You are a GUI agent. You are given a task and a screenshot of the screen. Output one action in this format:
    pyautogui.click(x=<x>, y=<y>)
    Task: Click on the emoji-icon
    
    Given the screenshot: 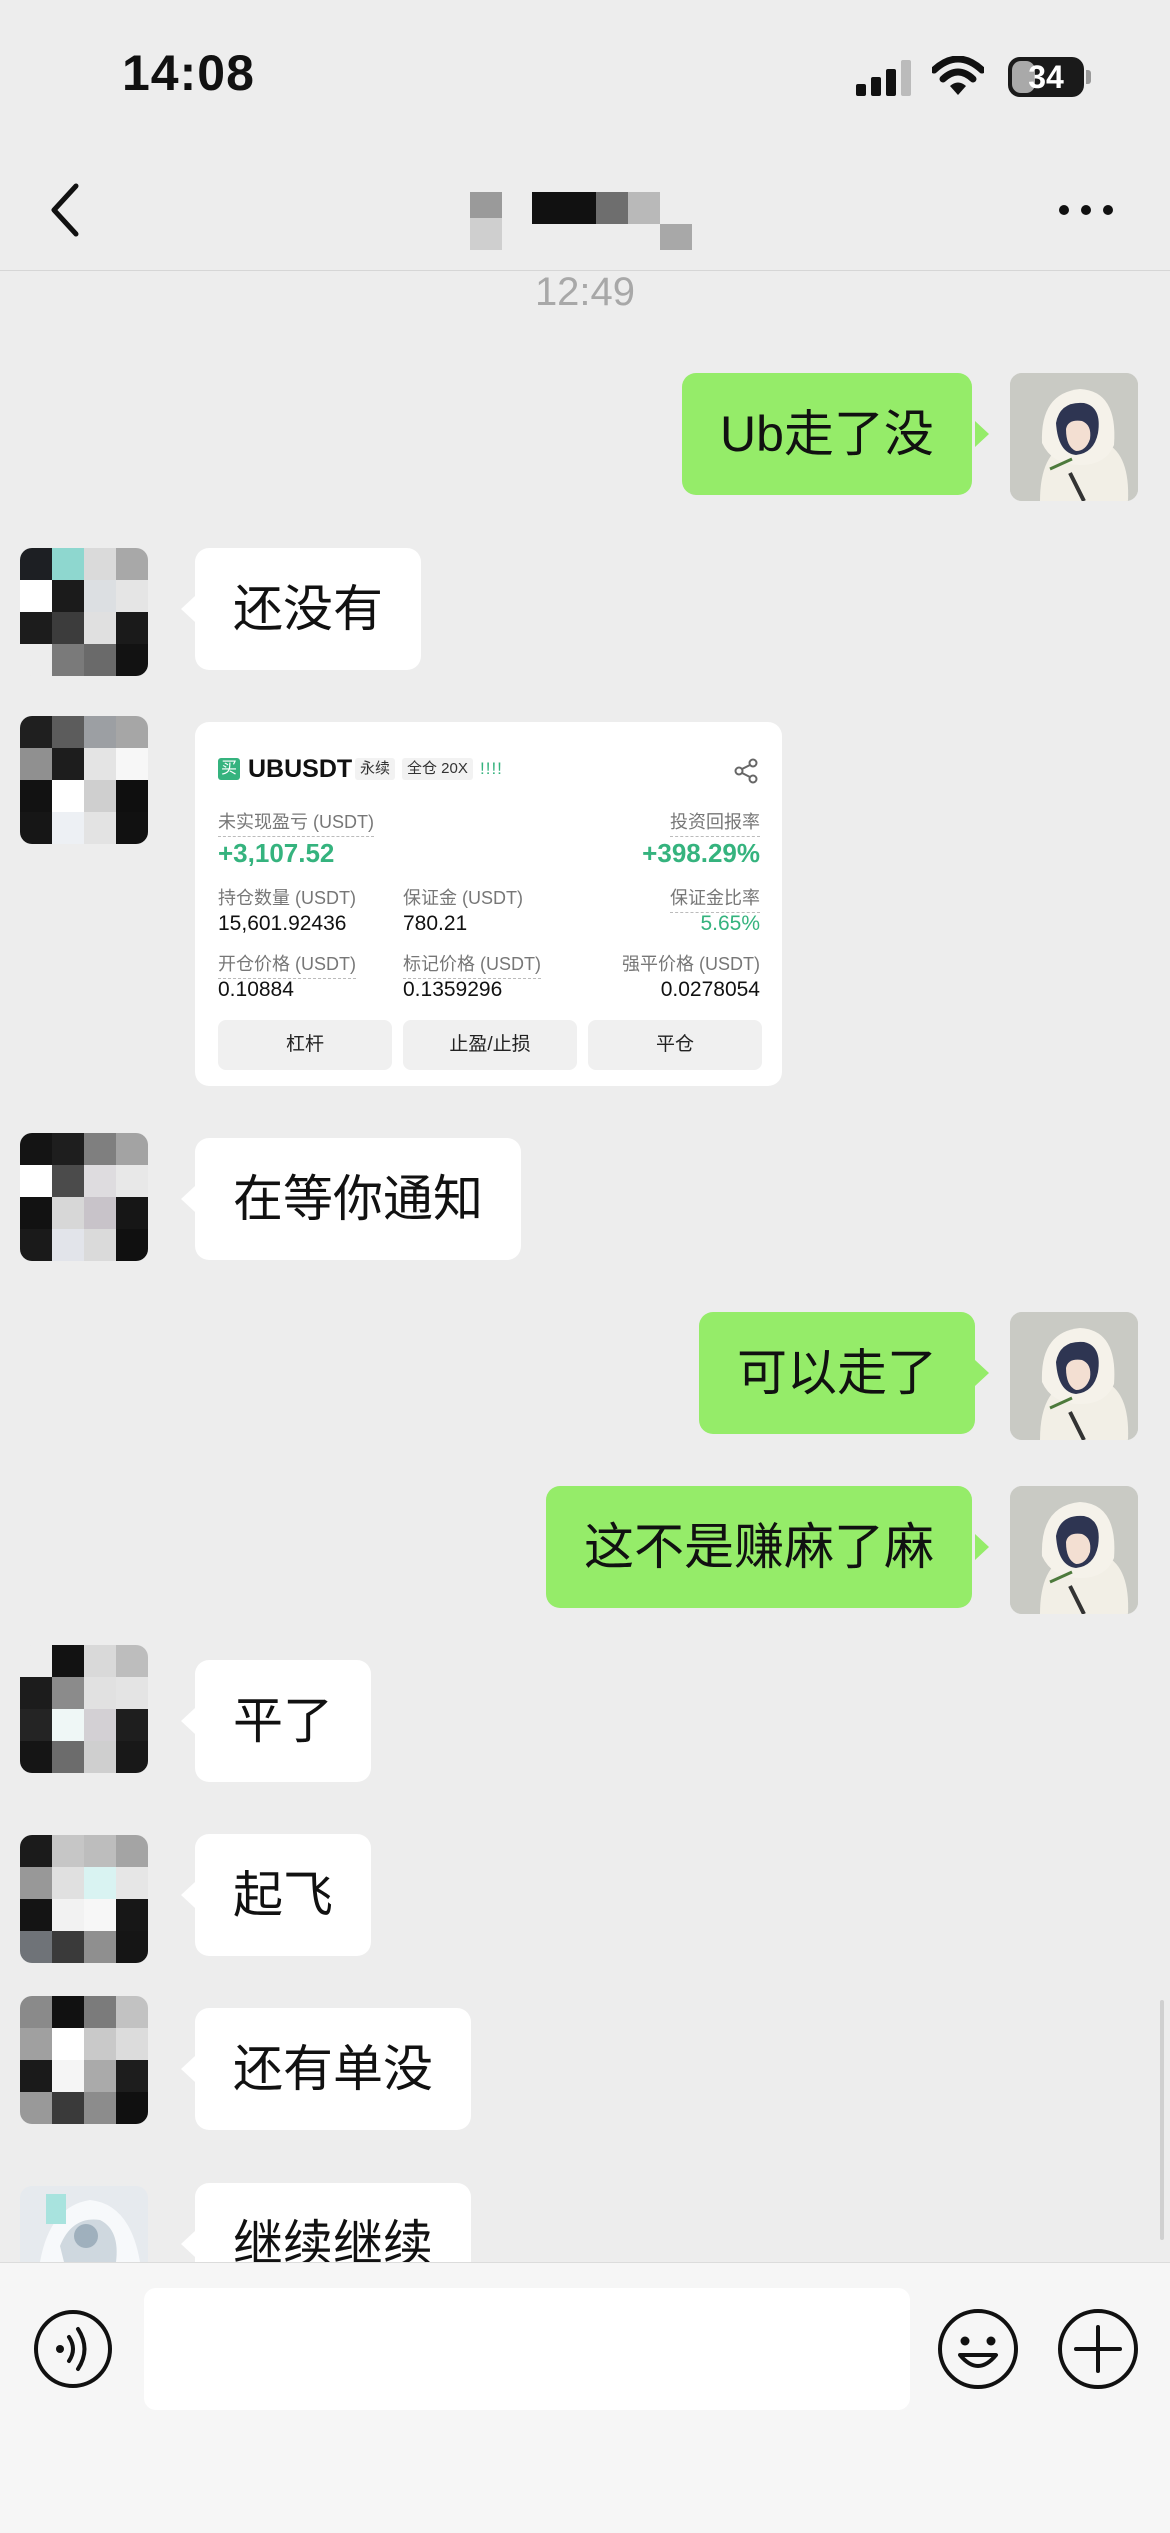 What is the action you would take?
    pyautogui.click(x=978, y=2349)
    